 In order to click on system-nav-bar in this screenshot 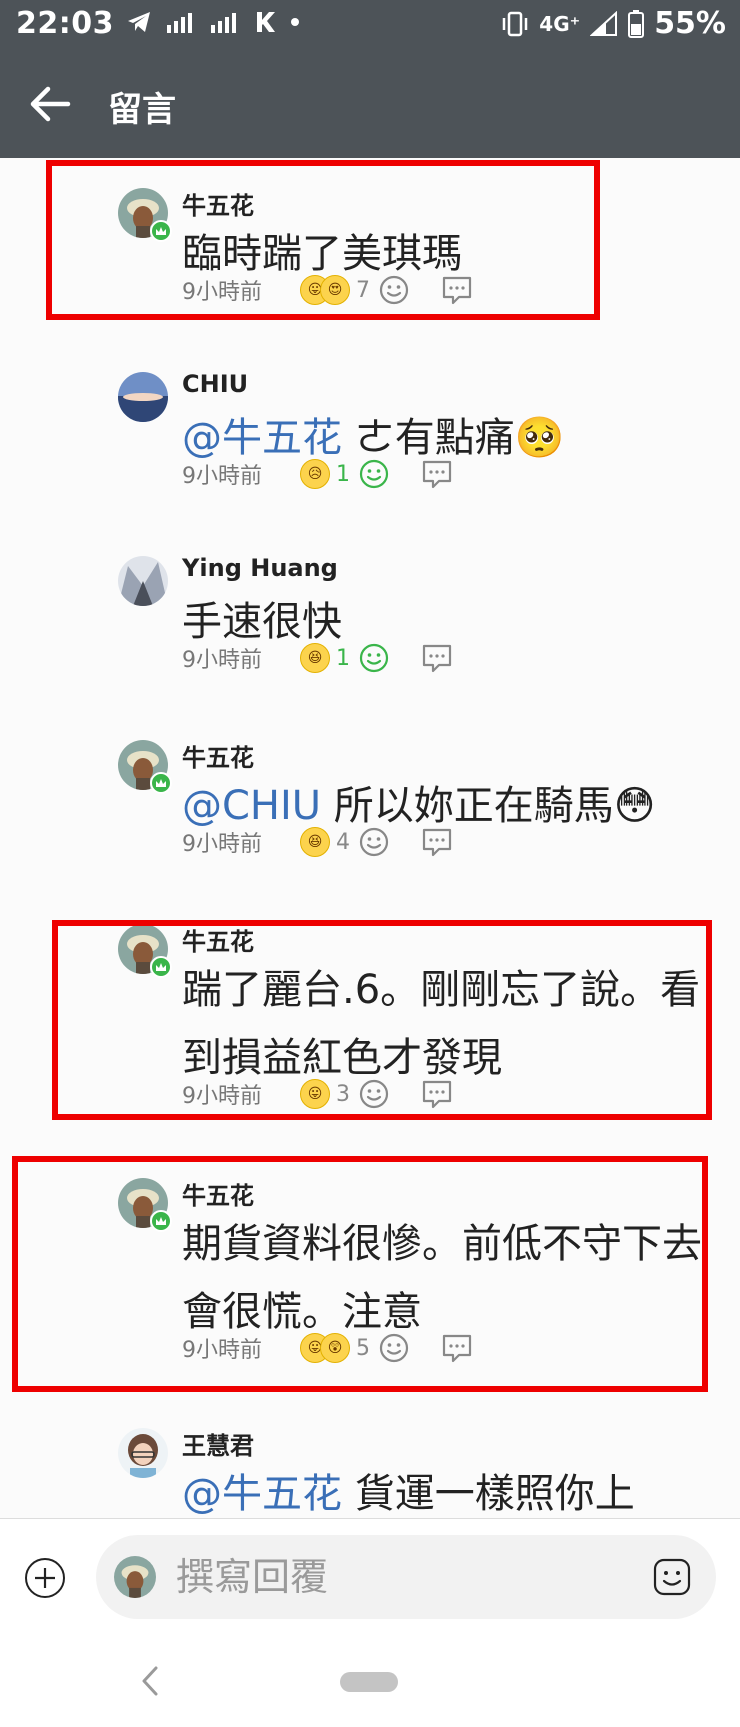, I will do `click(370, 1680)`.